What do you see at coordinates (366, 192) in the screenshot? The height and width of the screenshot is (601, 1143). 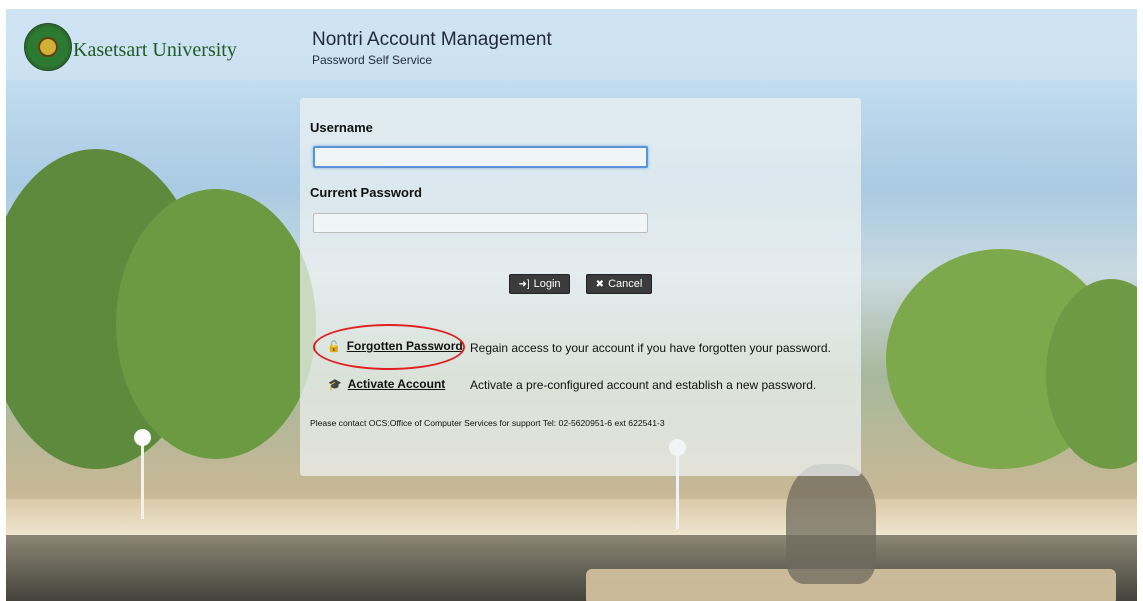 I see `current-password-label: Current Password` at bounding box center [366, 192].